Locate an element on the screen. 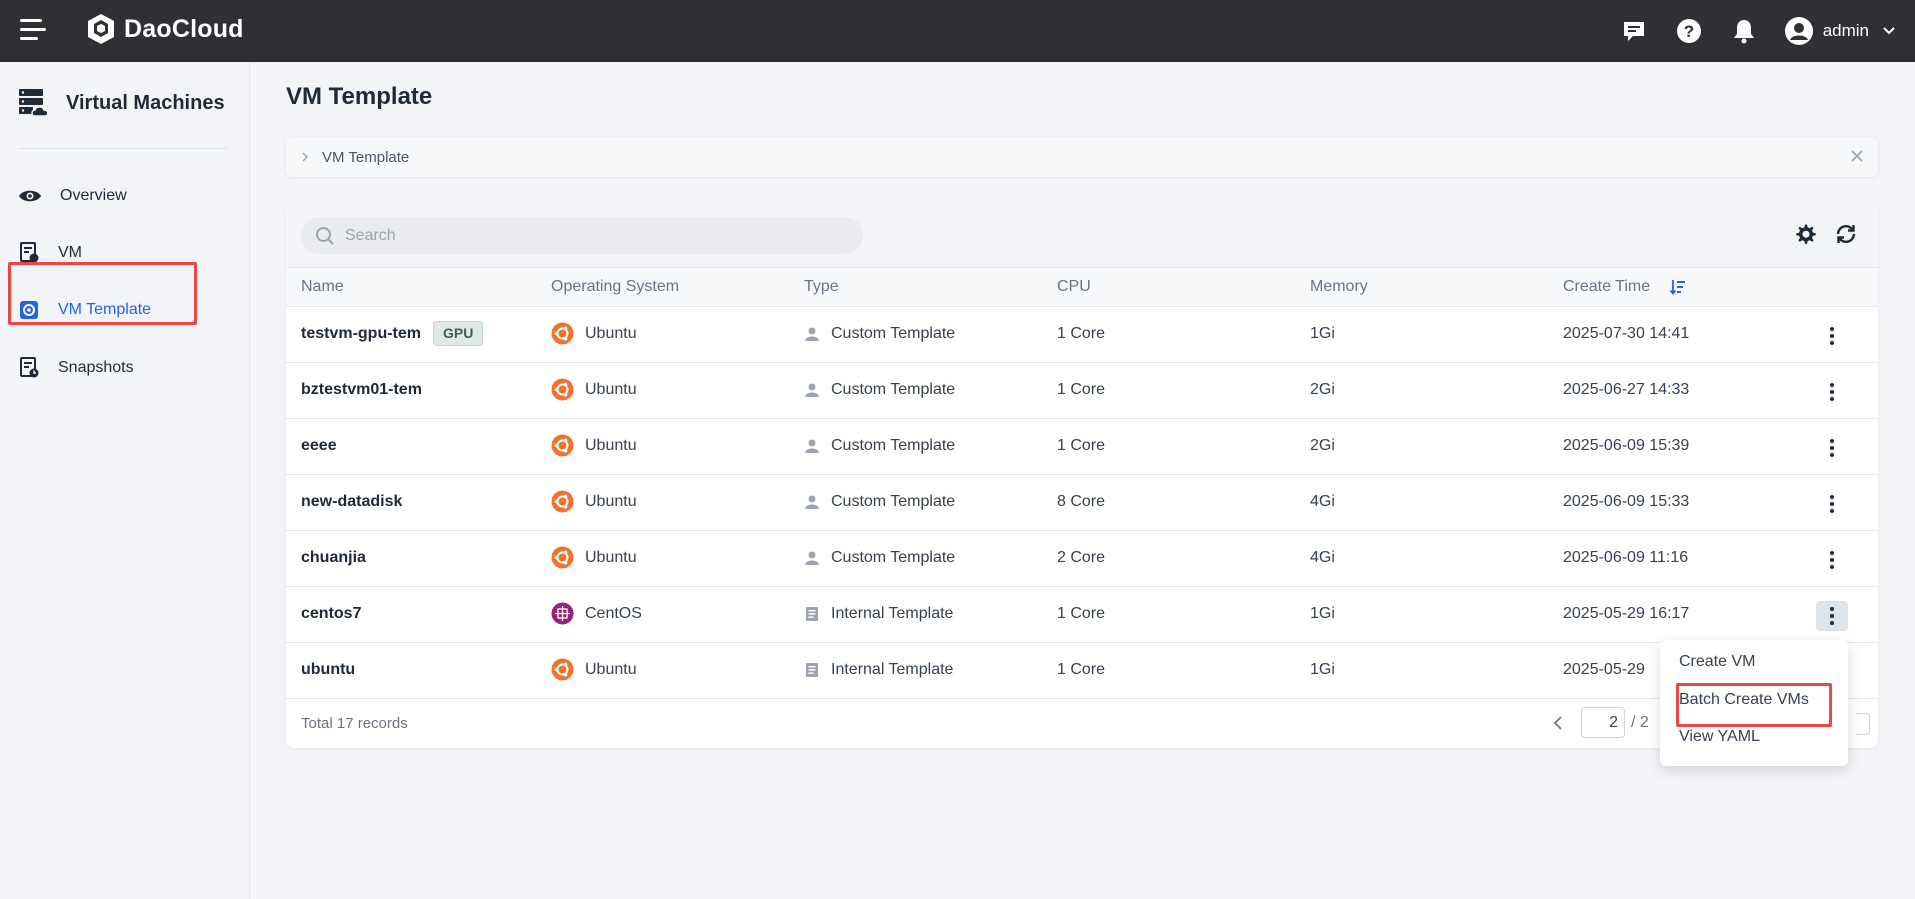 The height and width of the screenshot is (899, 1915). table-toolbar is located at coordinates (1082, 235).